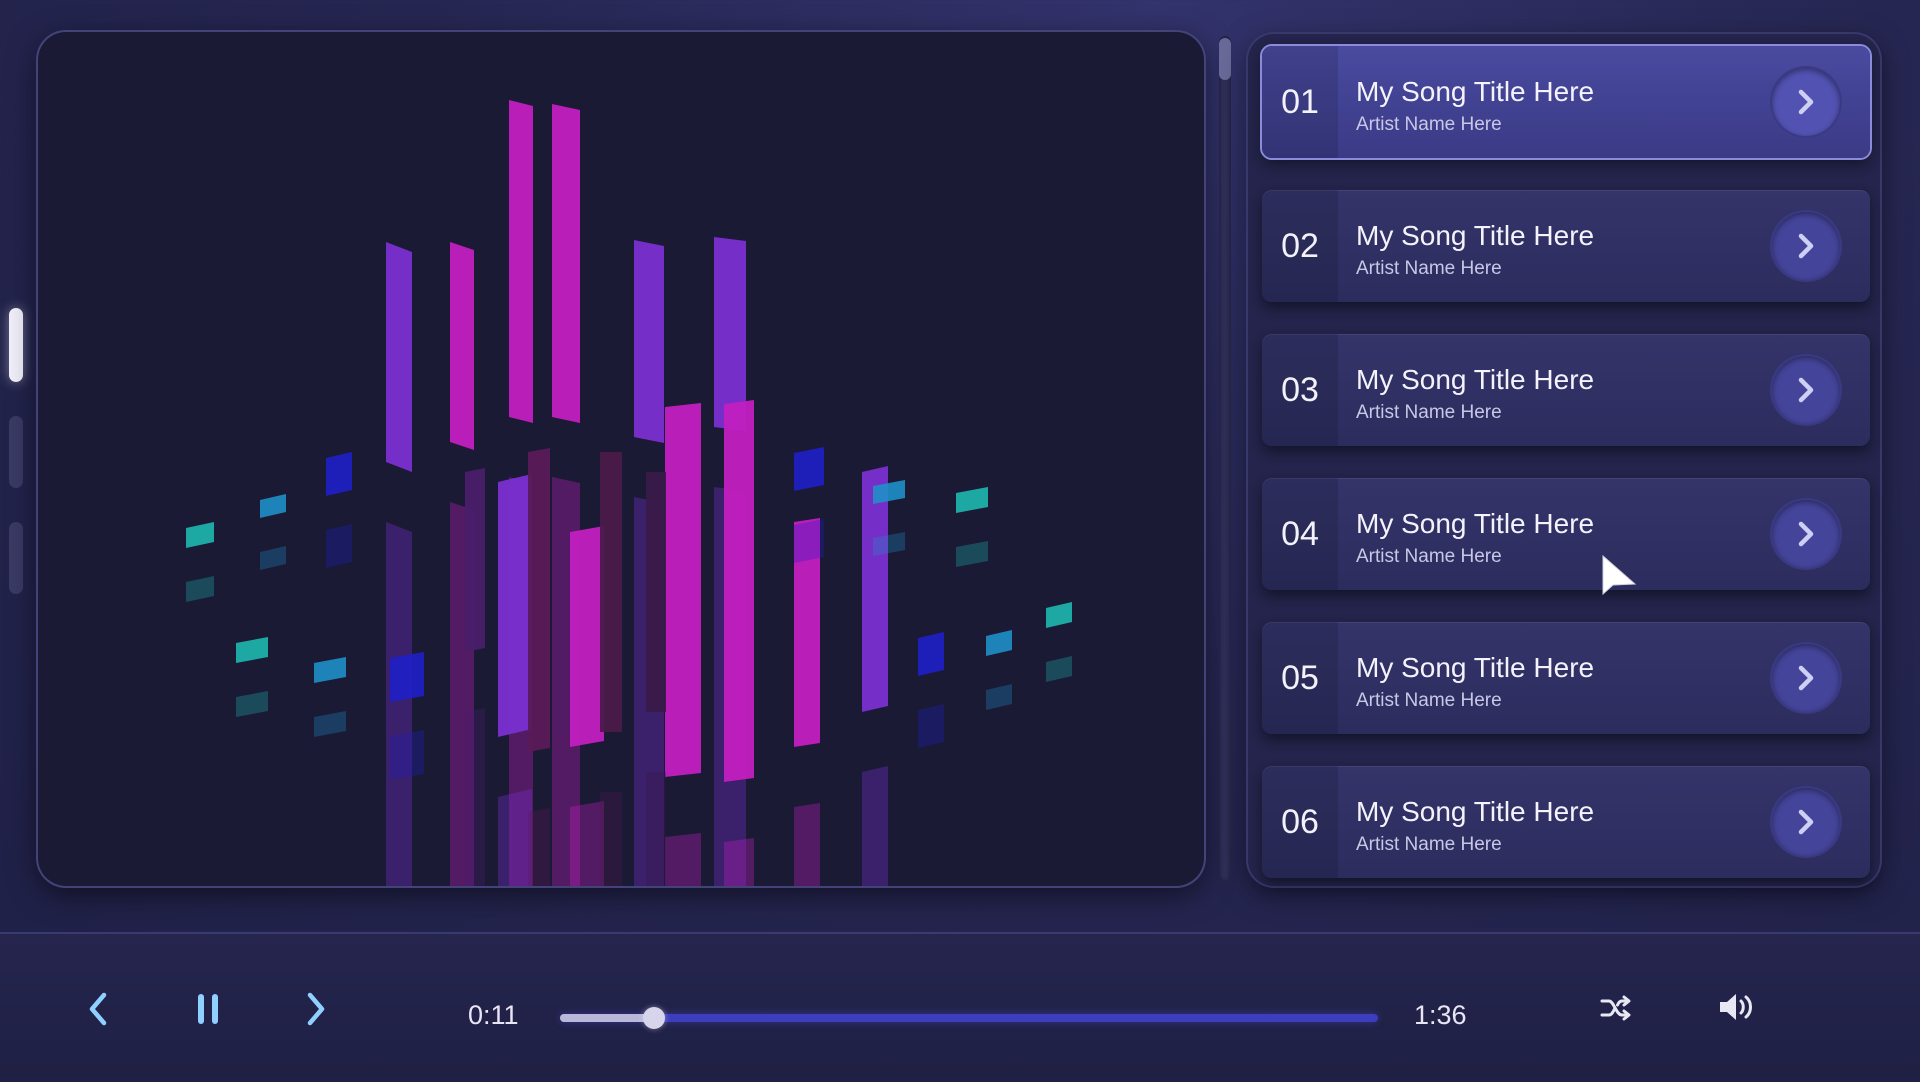 This screenshot has width=1920, height=1082. I want to click on playlist-track: 01 My Song Title Here Artist Name Here, so click(1566, 102).